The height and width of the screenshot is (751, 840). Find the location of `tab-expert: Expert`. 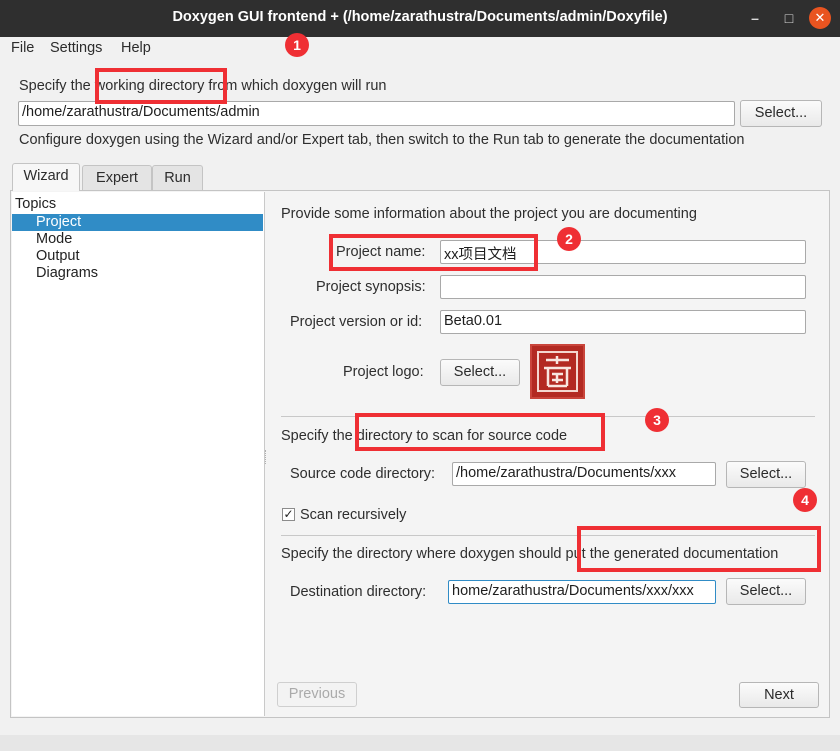

tab-expert: Expert is located at coordinates (117, 177).